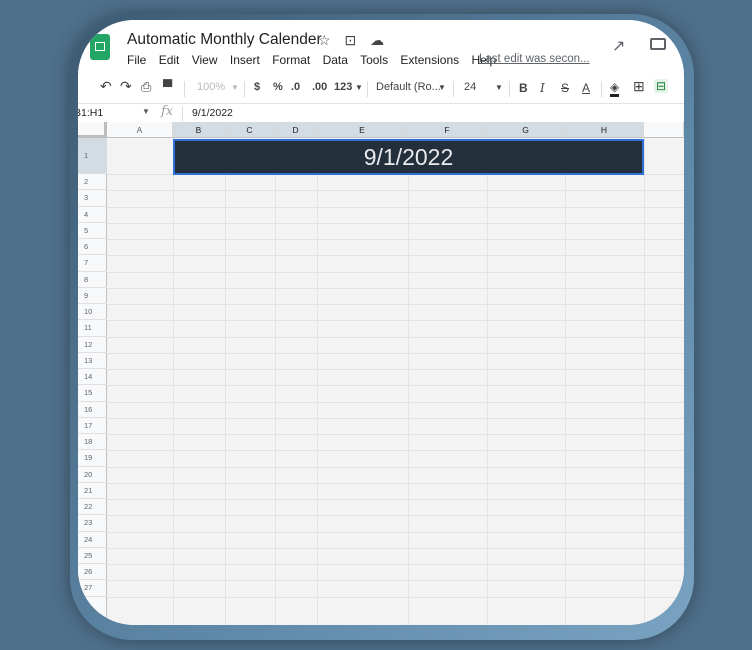 The height and width of the screenshot is (650, 752). Describe the element at coordinates (92, 475) in the screenshot. I see `row-header-20: 20` at that location.